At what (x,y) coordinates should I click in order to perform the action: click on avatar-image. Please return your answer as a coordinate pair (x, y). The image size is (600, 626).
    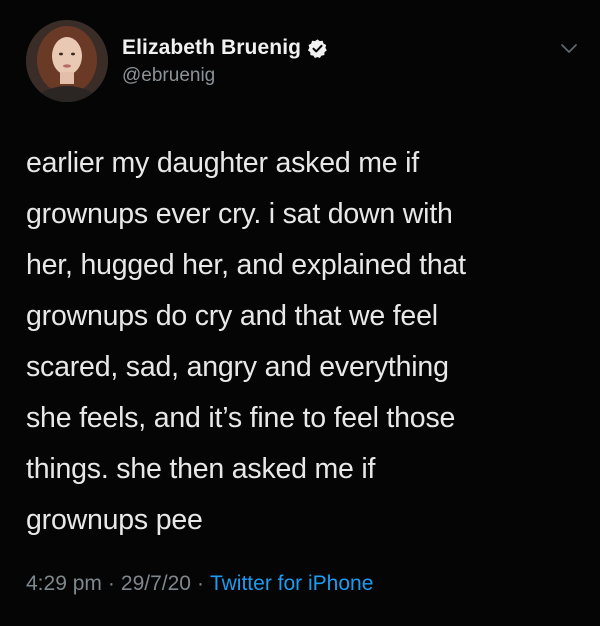
    Looking at the image, I should click on (67, 61).